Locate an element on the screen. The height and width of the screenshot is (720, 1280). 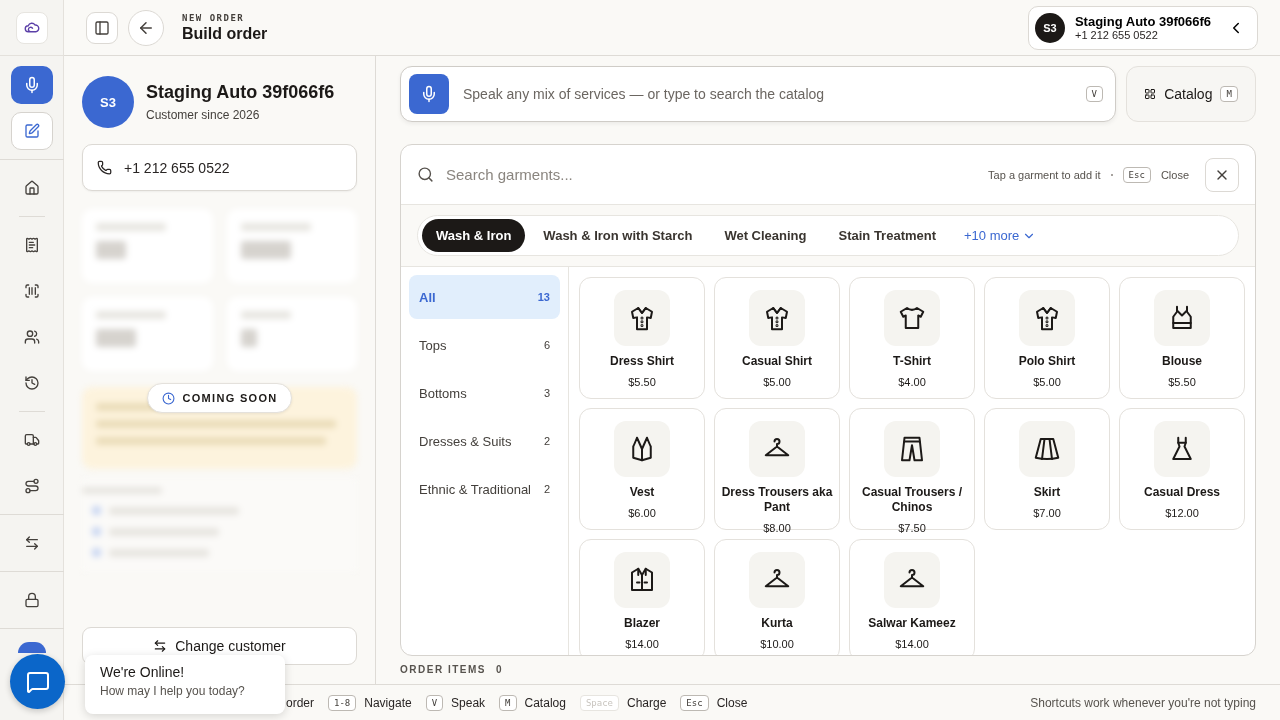
phone-field: +1 212 655 0522 is located at coordinates (219, 167).